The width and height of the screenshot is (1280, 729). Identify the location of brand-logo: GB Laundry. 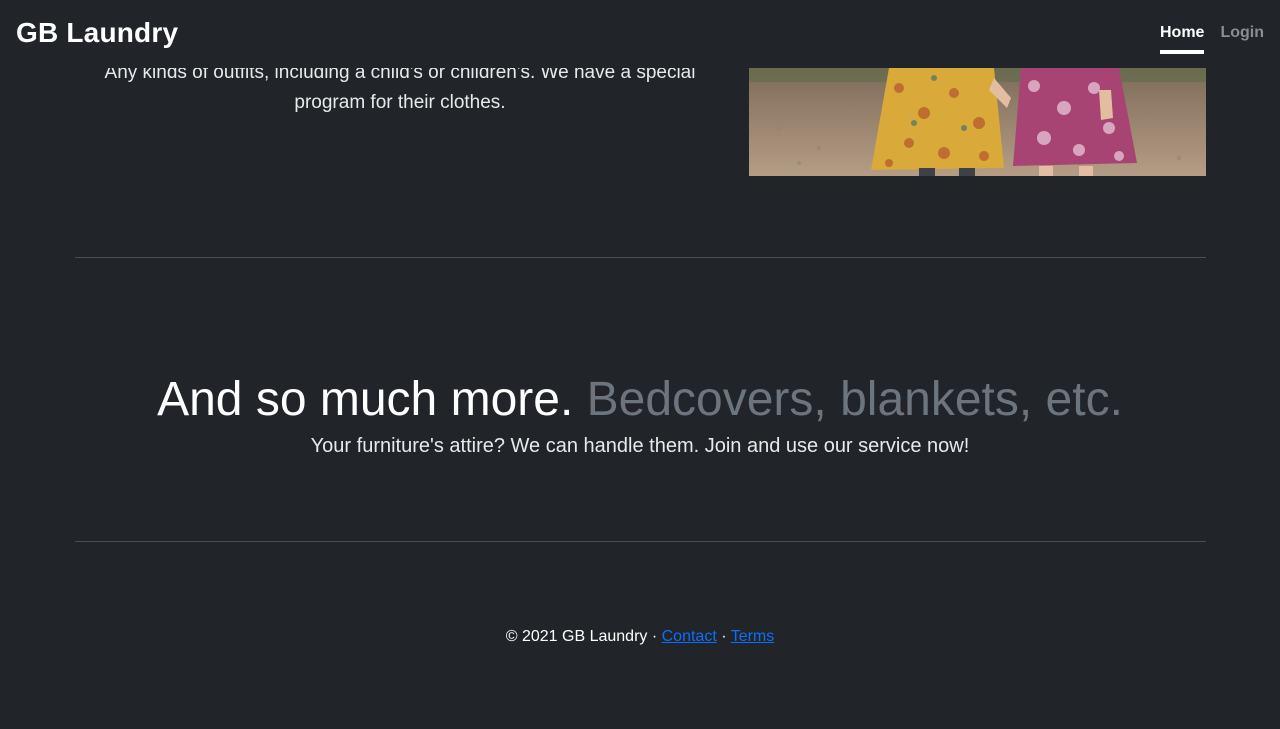
(97, 33).